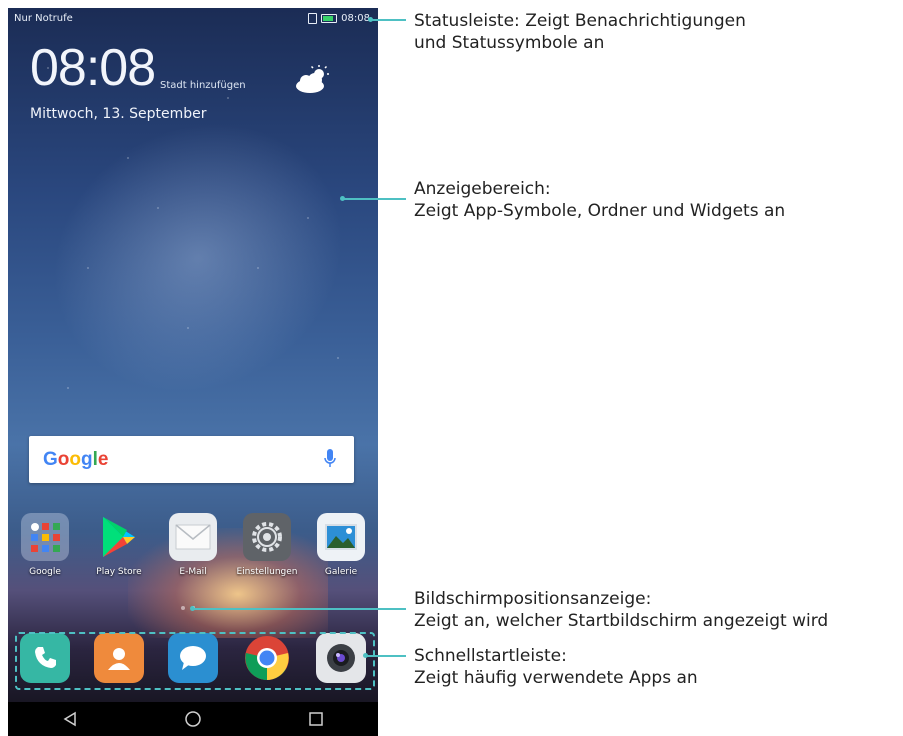 The width and height of the screenshot is (903, 736). What do you see at coordinates (183, 608) in the screenshot?
I see `page-dot` at bounding box center [183, 608].